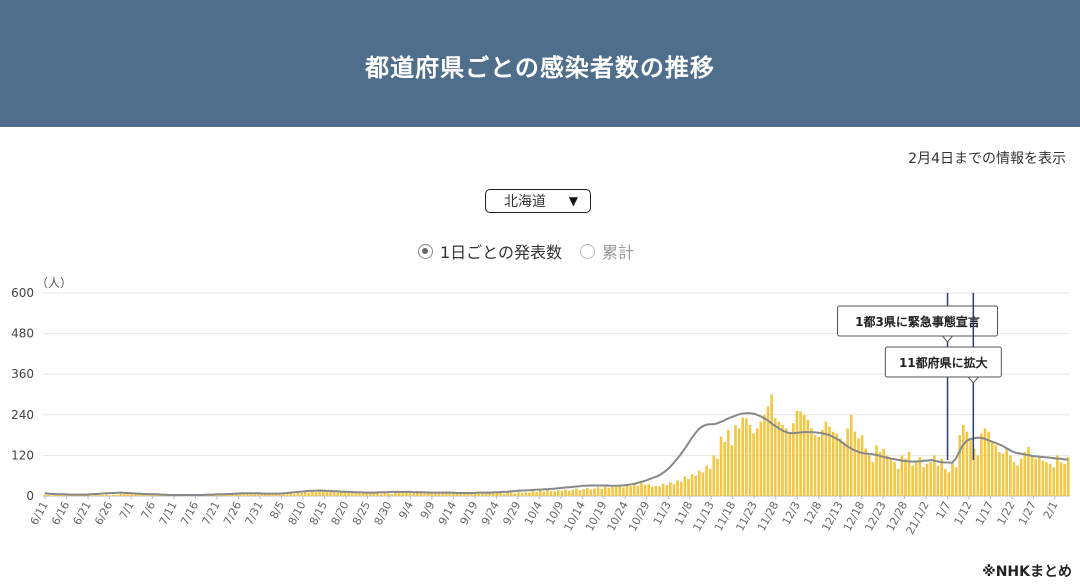 This screenshot has height=588, width=1080. Describe the element at coordinates (573, 201) in the screenshot. I see `triangle-down-icon: ▼` at that location.